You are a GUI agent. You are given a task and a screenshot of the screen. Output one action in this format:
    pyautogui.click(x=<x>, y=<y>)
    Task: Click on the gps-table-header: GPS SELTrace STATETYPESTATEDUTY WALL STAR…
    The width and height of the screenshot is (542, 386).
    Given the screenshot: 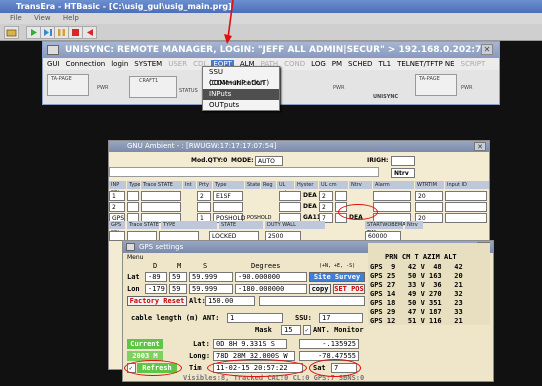 What is the action you would take?
    pyautogui.click(x=299, y=228)
    